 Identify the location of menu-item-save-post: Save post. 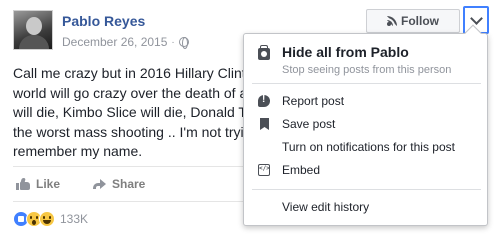
(365, 124).